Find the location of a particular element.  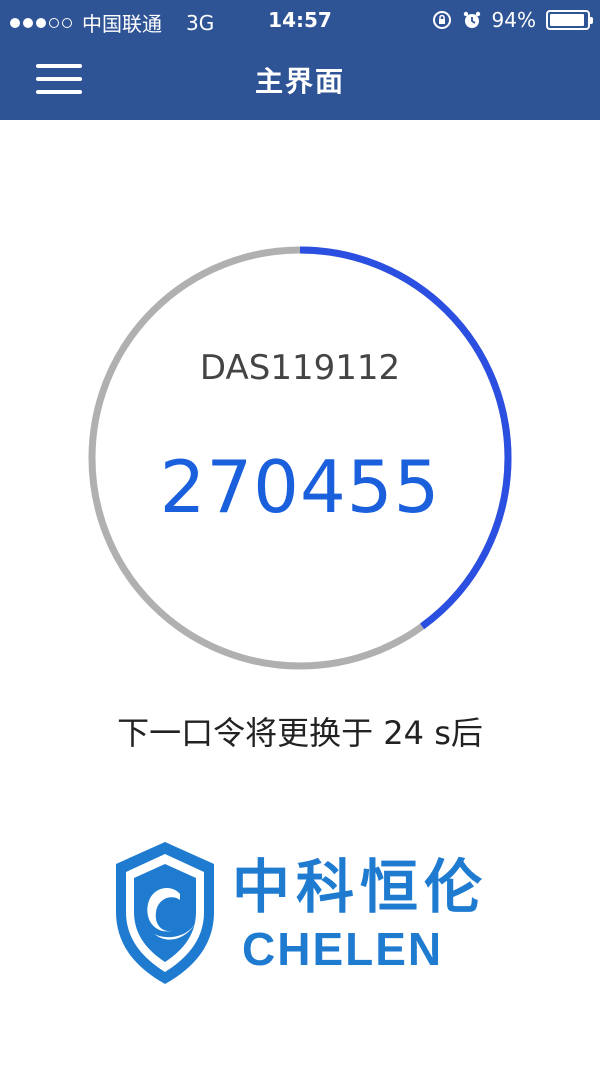

logo-text-cn: 中科恒伦 is located at coordinates (360, 887).